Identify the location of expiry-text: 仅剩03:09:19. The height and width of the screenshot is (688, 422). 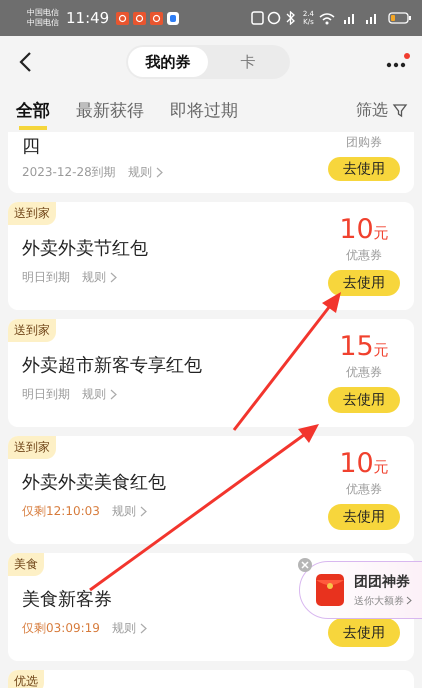
(61, 628).